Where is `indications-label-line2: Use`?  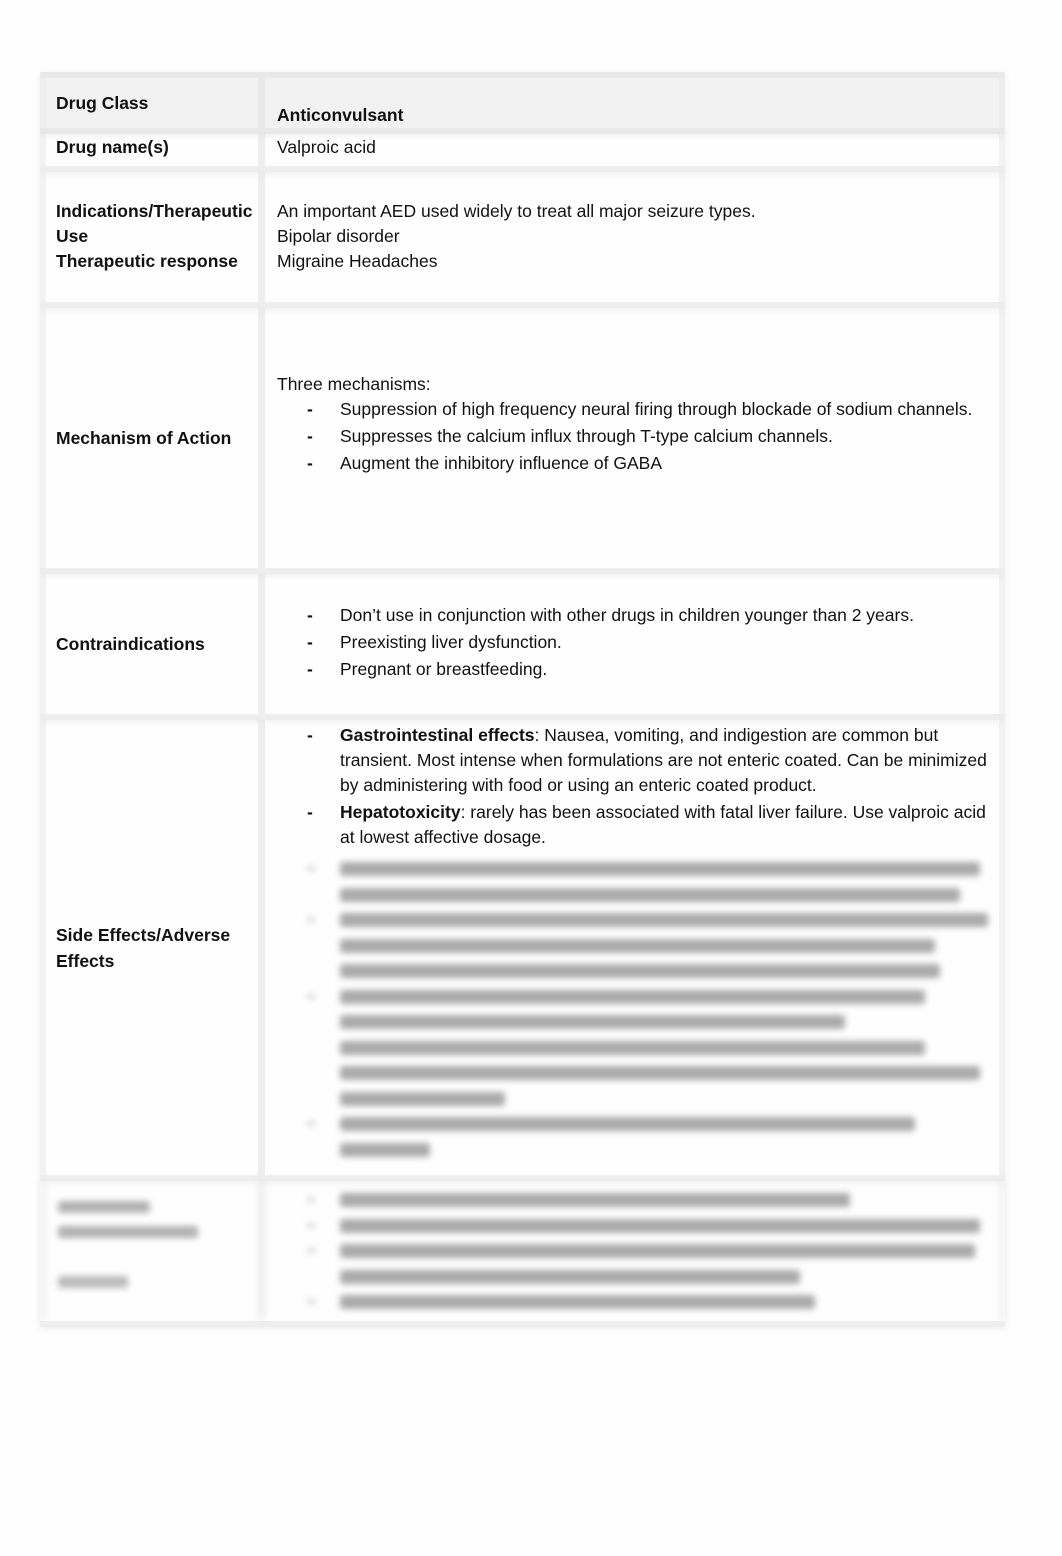
indications-label-line2: Use is located at coordinates (72, 236).